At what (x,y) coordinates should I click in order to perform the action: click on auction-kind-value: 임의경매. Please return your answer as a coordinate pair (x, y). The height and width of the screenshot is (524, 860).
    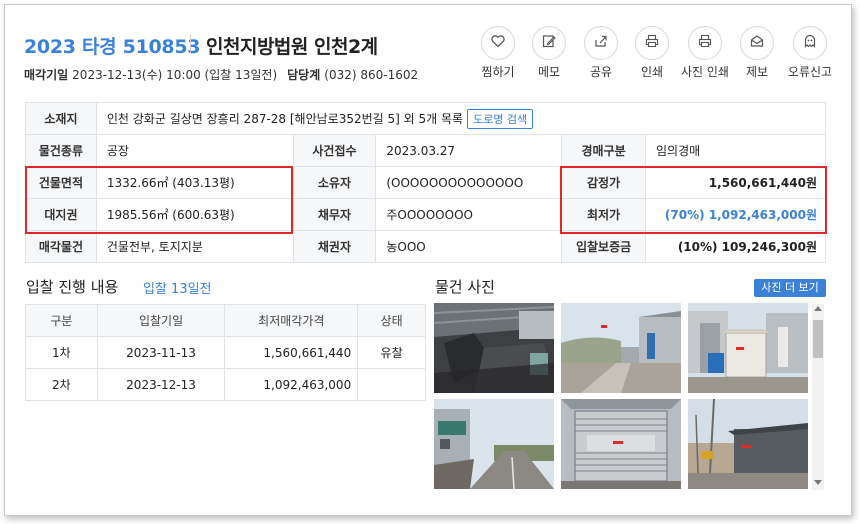
    Looking at the image, I should click on (735, 150).